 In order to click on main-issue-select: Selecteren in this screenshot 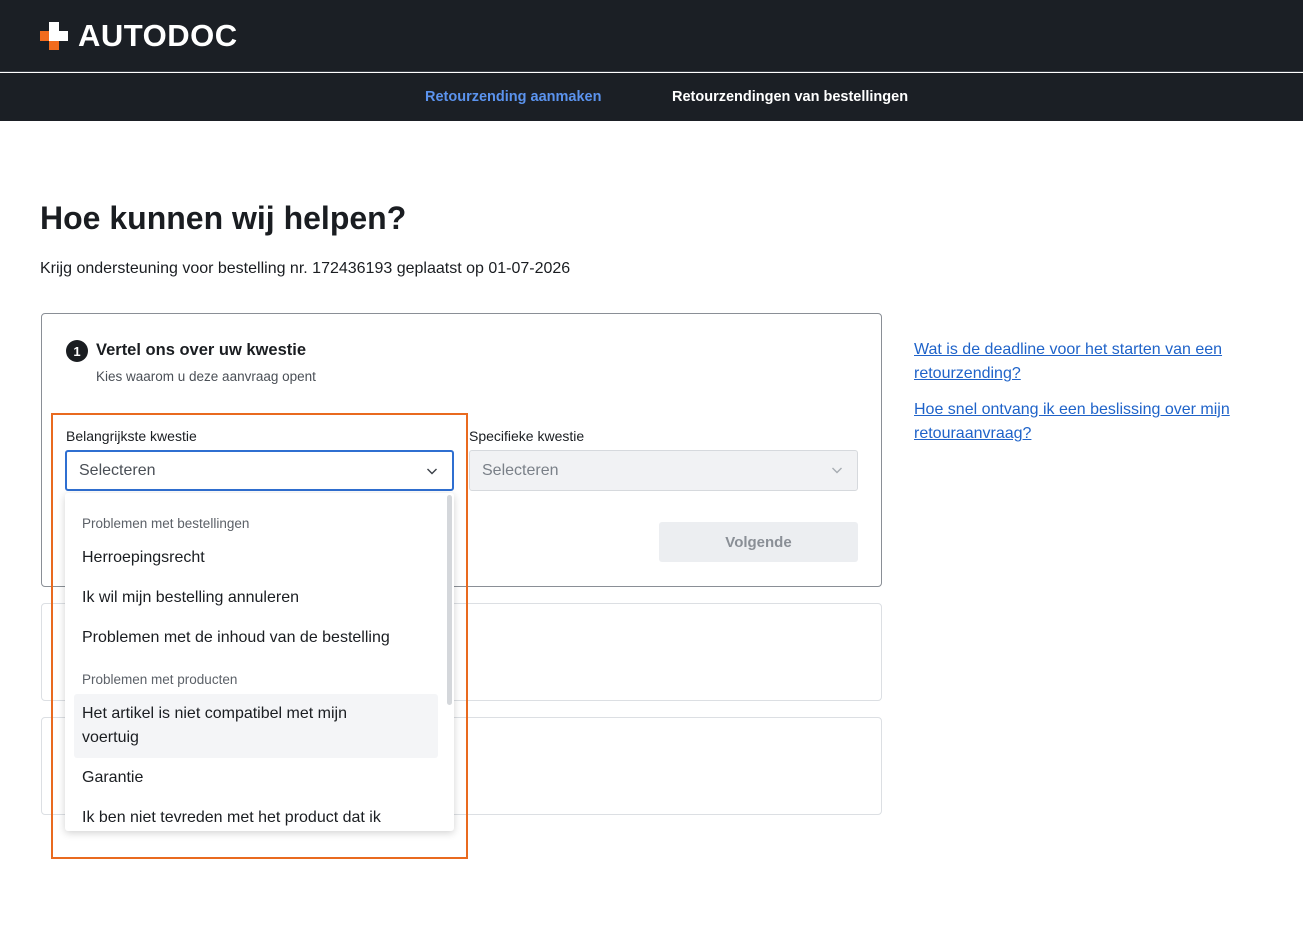, I will do `click(259, 470)`.